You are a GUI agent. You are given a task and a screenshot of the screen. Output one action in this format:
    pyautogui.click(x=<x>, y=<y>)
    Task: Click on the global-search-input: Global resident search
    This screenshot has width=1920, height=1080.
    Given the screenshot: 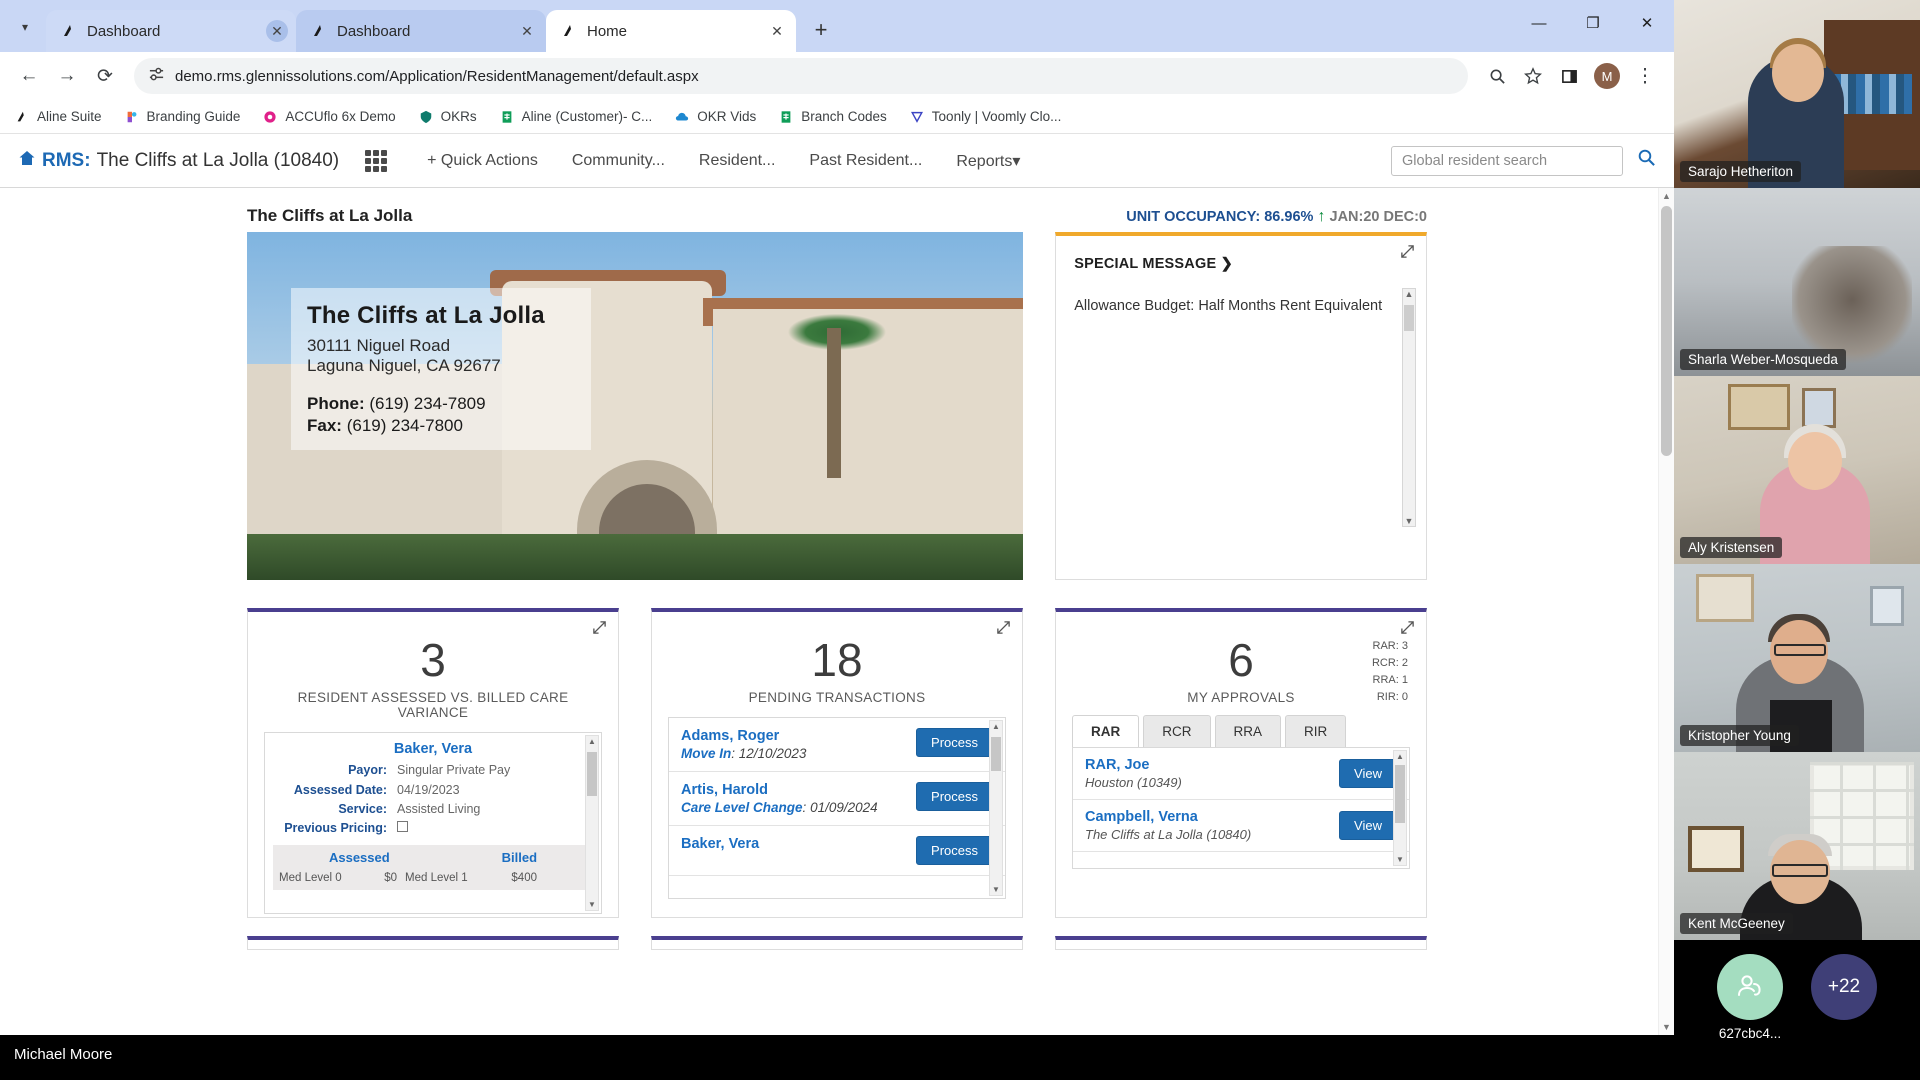 What is the action you would take?
    pyautogui.click(x=1507, y=160)
    